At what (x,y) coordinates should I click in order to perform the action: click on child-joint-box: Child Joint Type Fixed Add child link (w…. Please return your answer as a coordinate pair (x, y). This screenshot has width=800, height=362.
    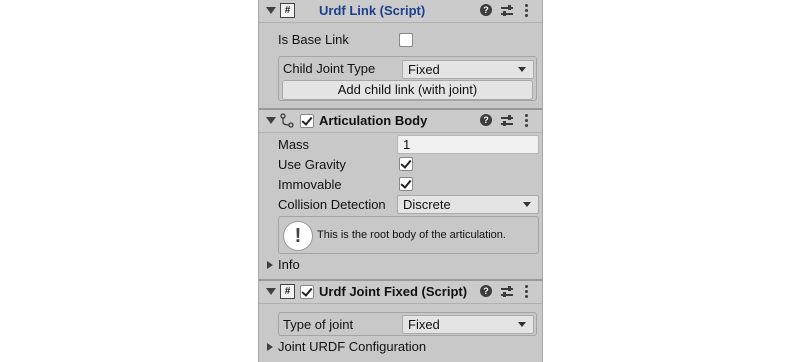
    Looking at the image, I should click on (407, 78).